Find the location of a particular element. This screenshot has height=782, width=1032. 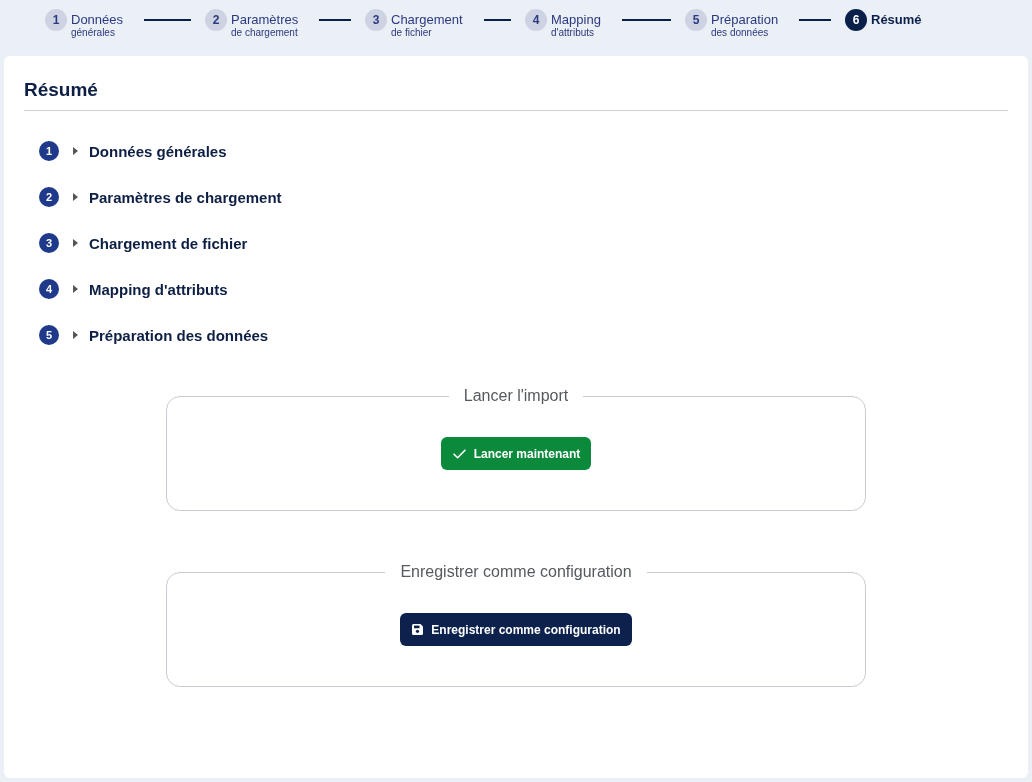

save-button: Enregistrer comme configuration is located at coordinates (516, 629).